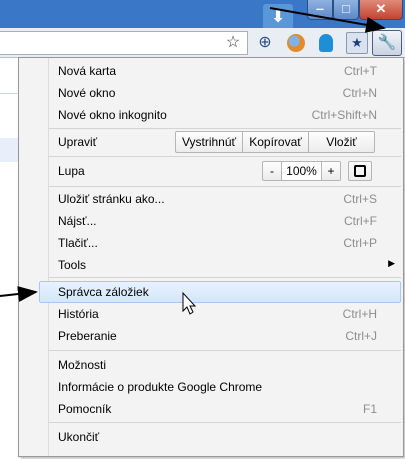 The height and width of the screenshot is (459, 405). What do you see at coordinates (189, 303) in the screenshot?
I see `mouse-cursor-icon` at bounding box center [189, 303].